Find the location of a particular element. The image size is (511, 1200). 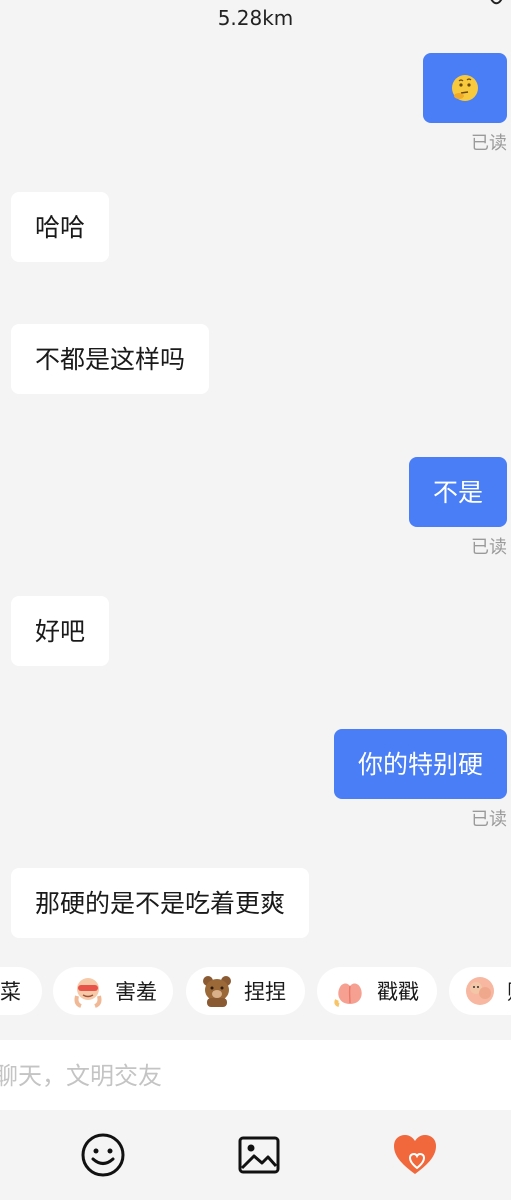

quick-action-chip: 捏捏 is located at coordinates (245, 991).